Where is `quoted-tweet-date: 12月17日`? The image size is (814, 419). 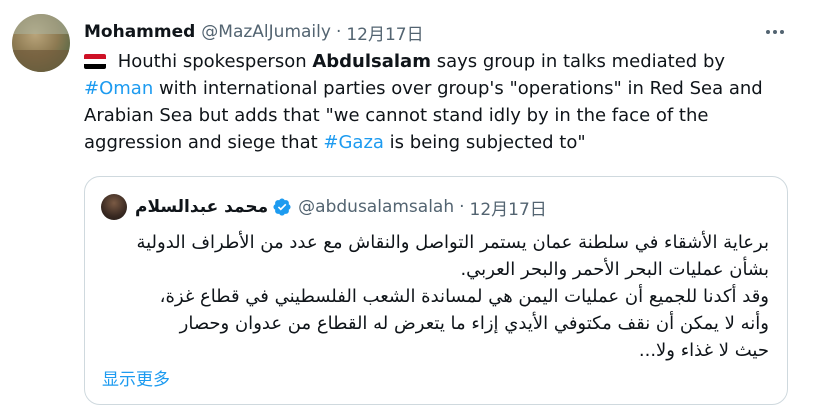 quoted-tweet-date: 12月17日 is located at coordinates (508, 207).